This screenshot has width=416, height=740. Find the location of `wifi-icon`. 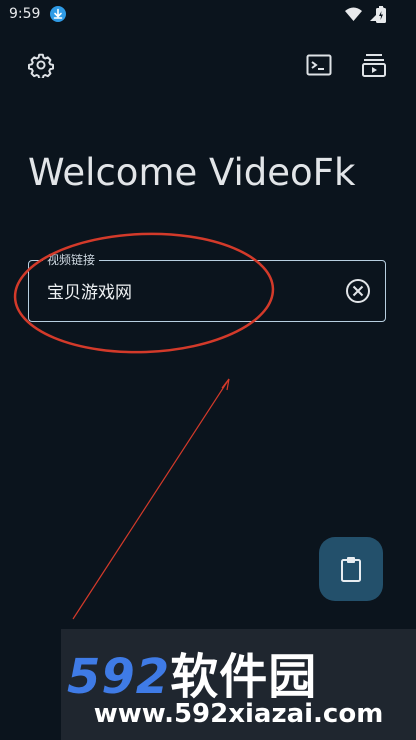

wifi-icon is located at coordinates (353, 14).